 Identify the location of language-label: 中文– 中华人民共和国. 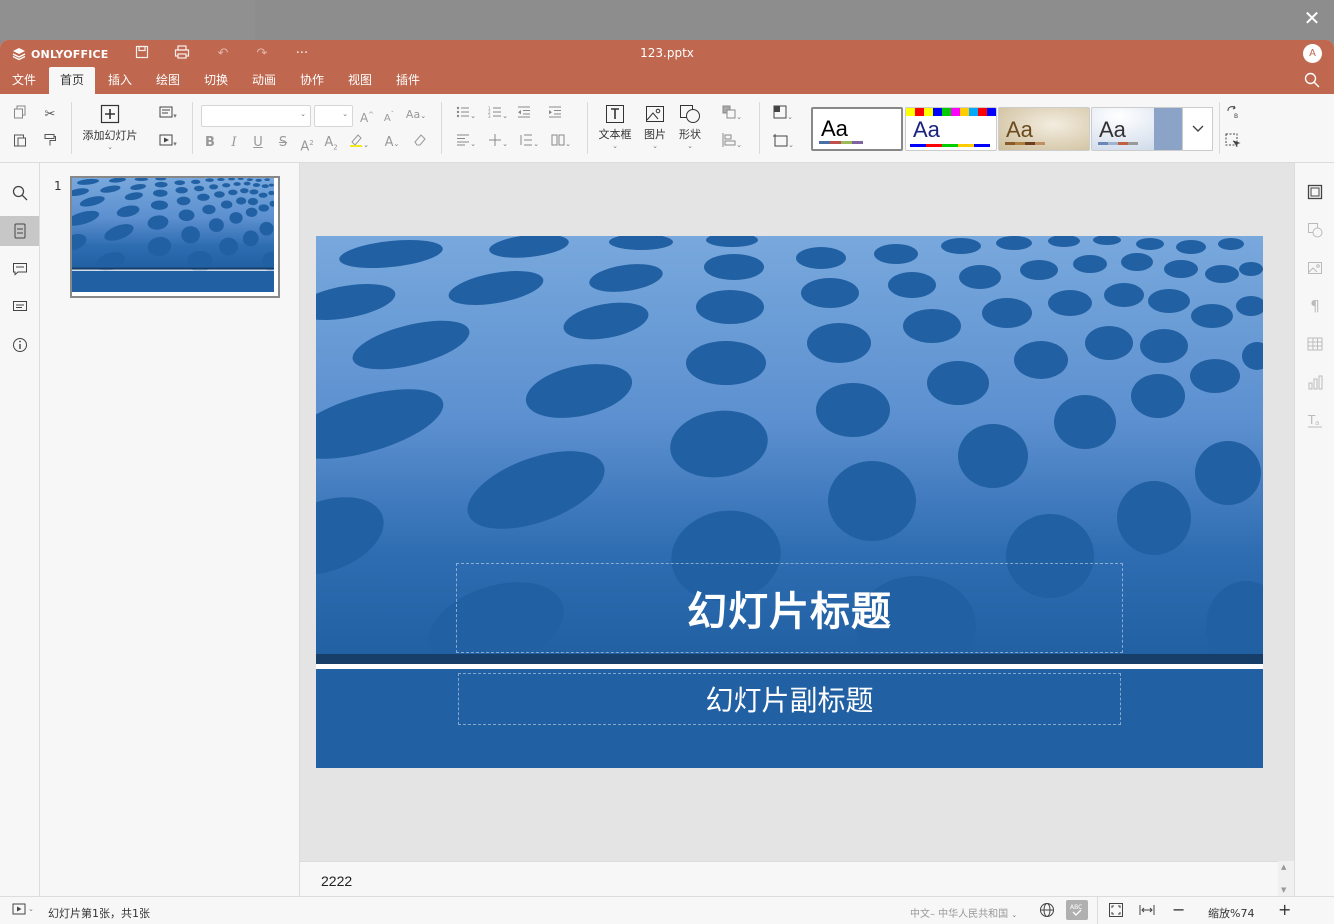
(959, 914).